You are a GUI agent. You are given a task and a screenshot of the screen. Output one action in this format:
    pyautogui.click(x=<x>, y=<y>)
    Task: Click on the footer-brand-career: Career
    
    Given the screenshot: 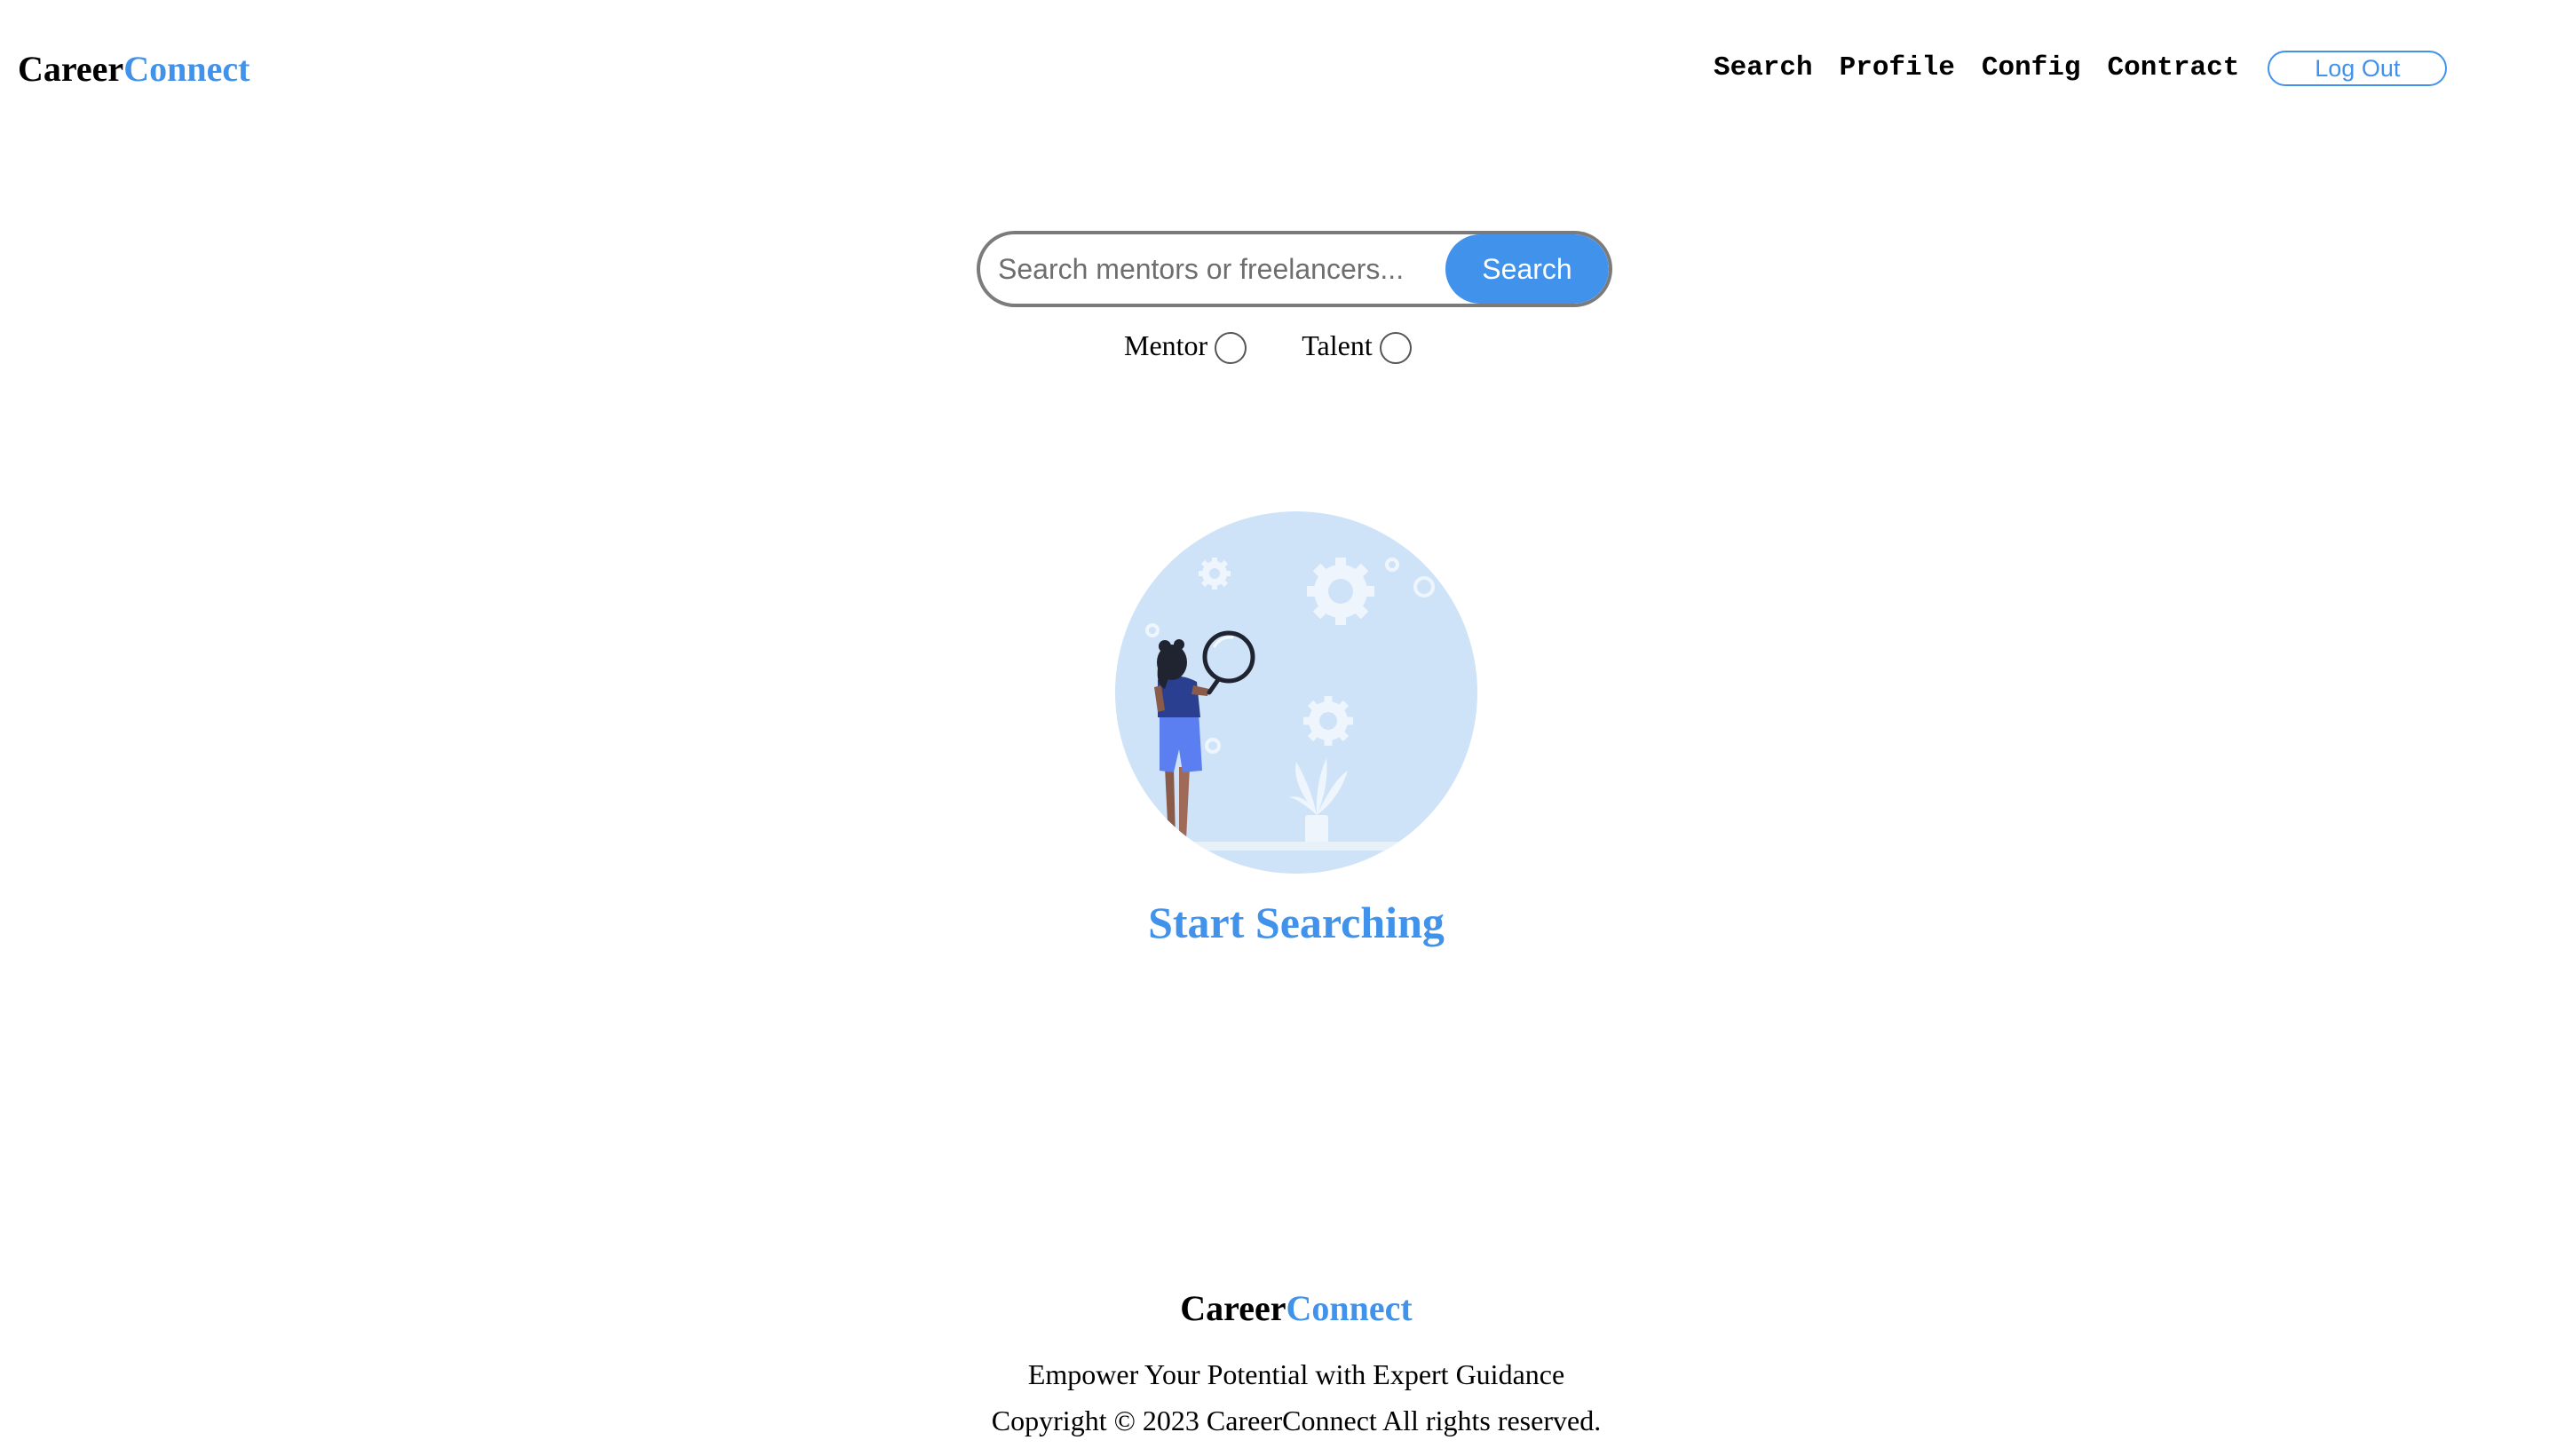 What is the action you would take?
    pyautogui.click(x=1233, y=1308)
    